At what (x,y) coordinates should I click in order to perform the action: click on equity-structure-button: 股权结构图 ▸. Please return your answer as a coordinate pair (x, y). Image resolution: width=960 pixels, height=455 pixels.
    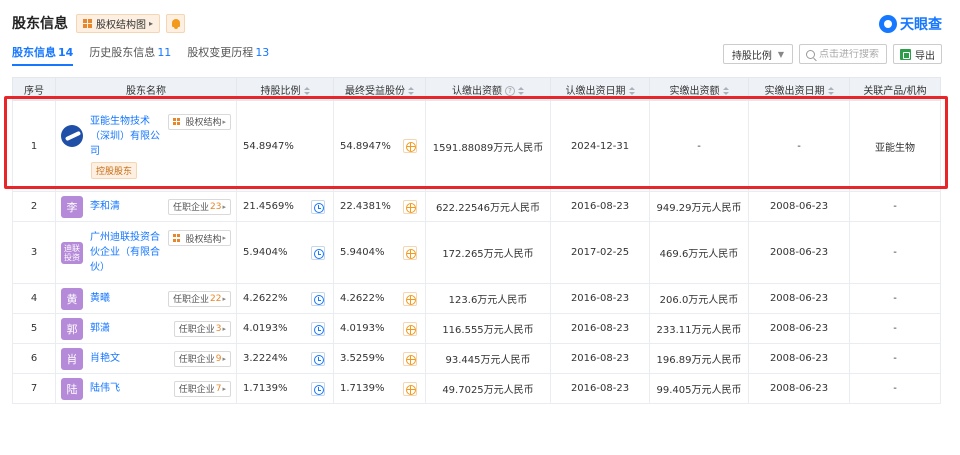
    Looking at the image, I should click on (118, 23).